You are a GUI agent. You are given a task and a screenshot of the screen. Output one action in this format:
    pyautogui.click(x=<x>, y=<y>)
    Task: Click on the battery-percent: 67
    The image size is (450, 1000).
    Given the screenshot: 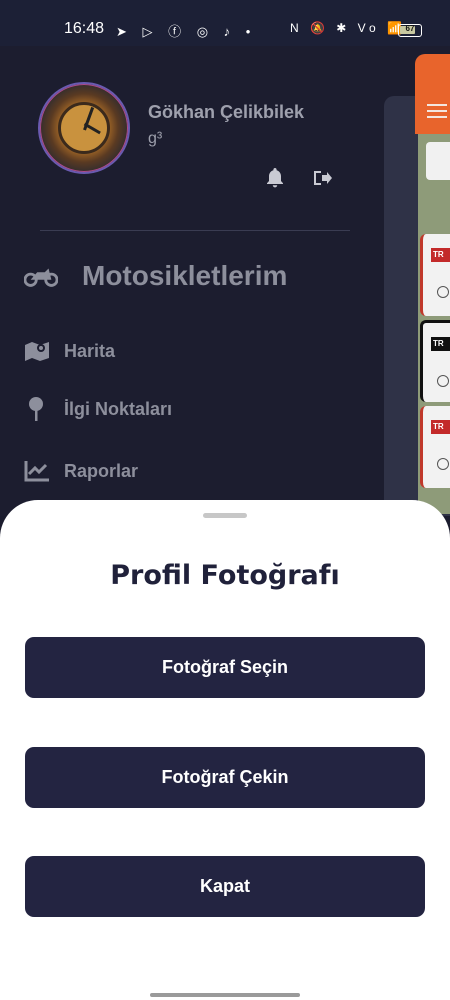 What is the action you would take?
    pyautogui.click(x=410, y=28)
    